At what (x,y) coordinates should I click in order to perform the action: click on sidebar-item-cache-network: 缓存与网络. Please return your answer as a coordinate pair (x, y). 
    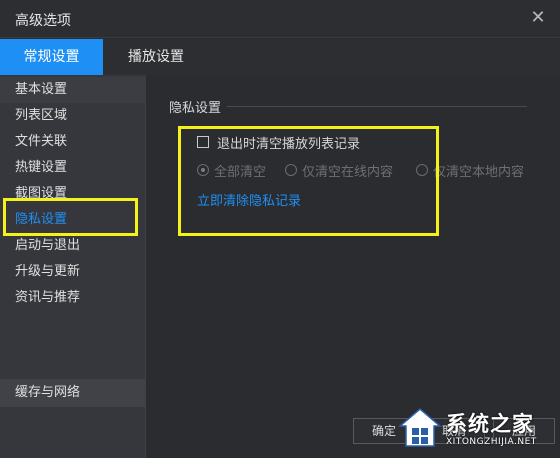
    Looking at the image, I should click on (73, 393).